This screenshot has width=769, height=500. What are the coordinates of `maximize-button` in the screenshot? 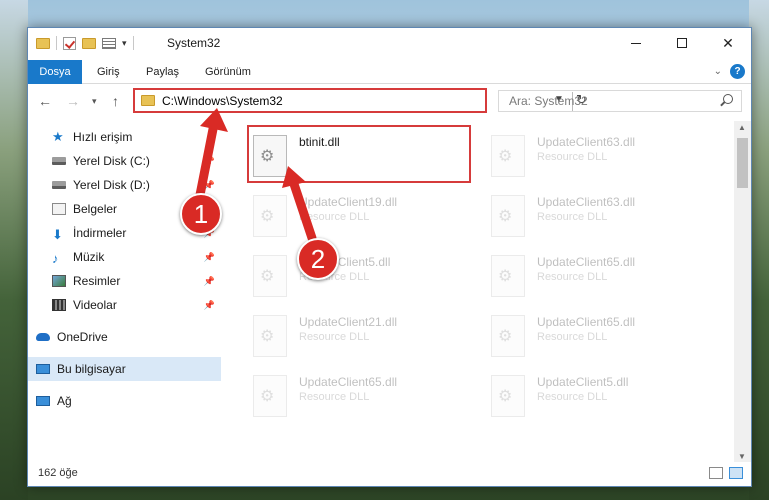 It's located at (682, 43).